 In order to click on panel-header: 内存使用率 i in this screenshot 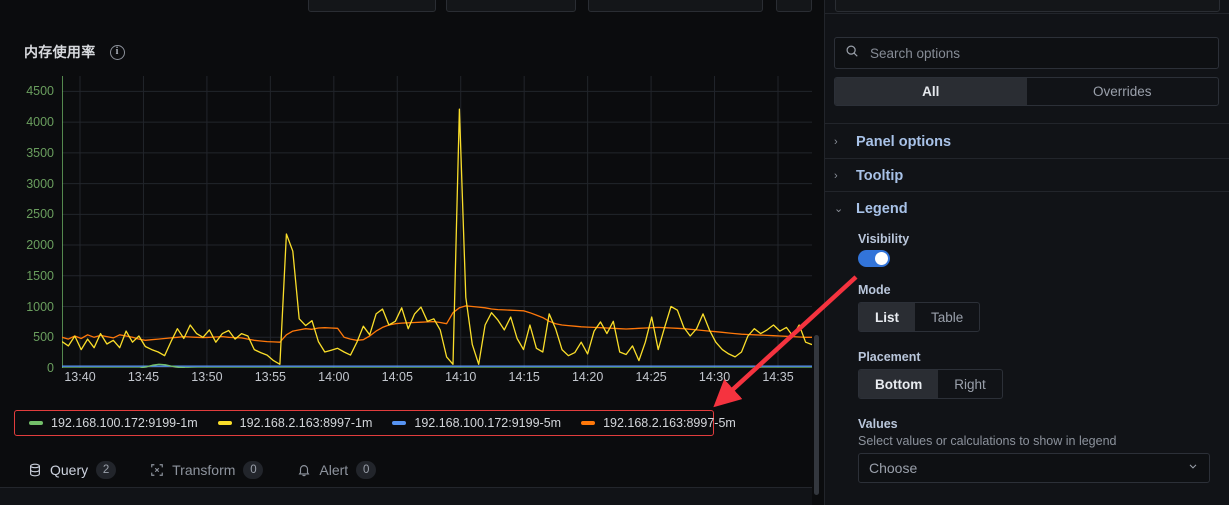, I will do `click(74, 52)`.